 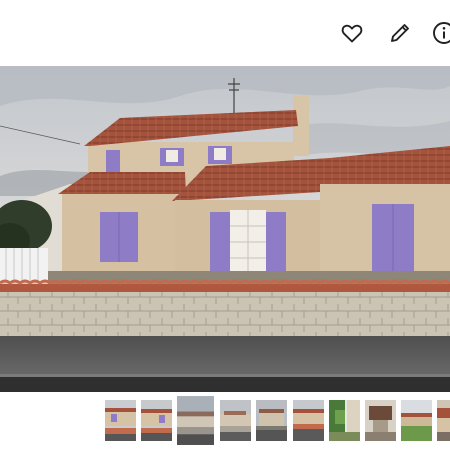 I want to click on heart-icon, so click(x=352, y=33).